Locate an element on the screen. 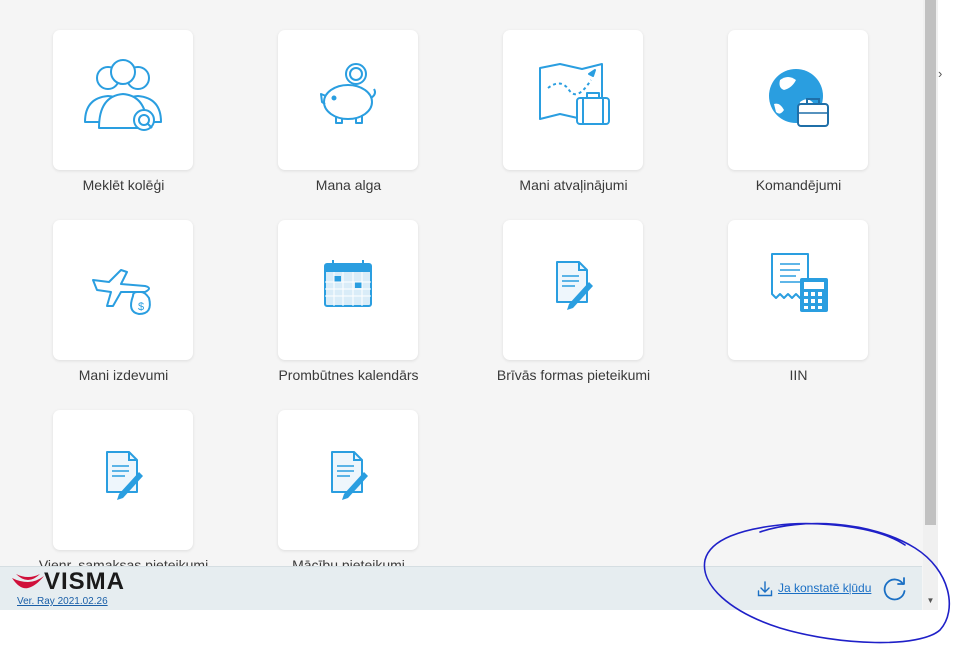  receipt-calculator-icon is located at coordinates (799, 282).